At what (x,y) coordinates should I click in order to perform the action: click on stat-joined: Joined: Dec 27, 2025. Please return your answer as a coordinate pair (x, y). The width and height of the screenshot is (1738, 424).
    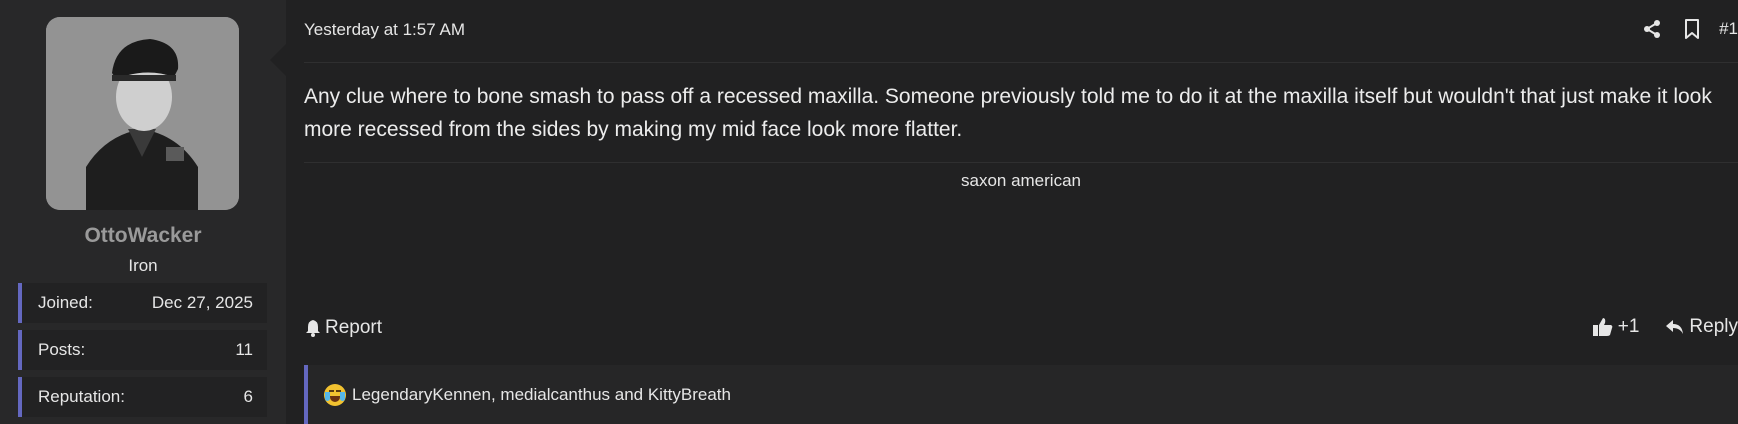
    Looking at the image, I should click on (142, 303).